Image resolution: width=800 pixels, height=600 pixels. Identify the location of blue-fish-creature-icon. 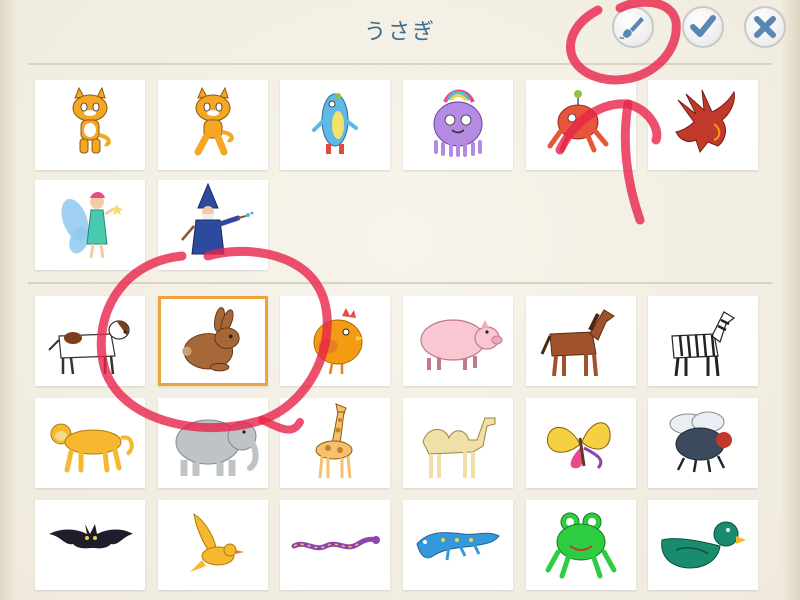
(335, 123).